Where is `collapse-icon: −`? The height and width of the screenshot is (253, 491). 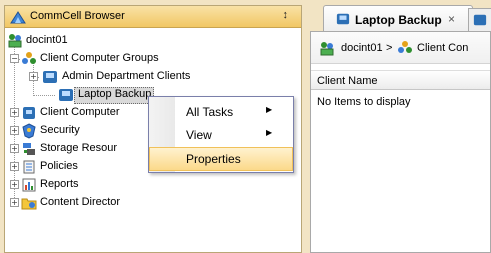
collapse-icon: − is located at coordinates (14, 58).